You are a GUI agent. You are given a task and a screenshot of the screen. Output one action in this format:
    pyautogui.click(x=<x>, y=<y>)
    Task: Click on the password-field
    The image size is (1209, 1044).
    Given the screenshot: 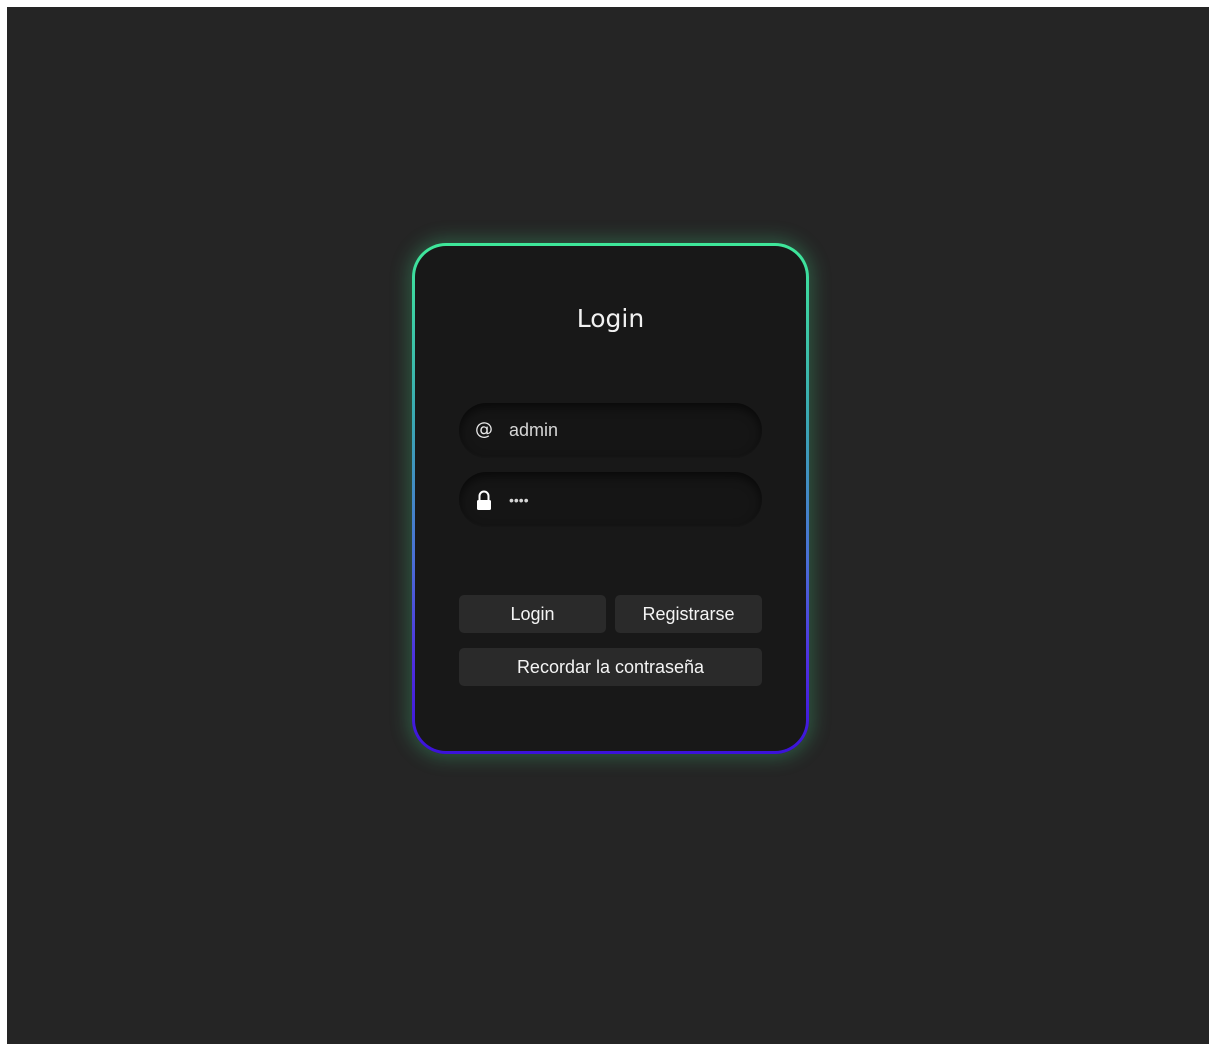 What is the action you would take?
    pyautogui.click(x=610, y=499)
    